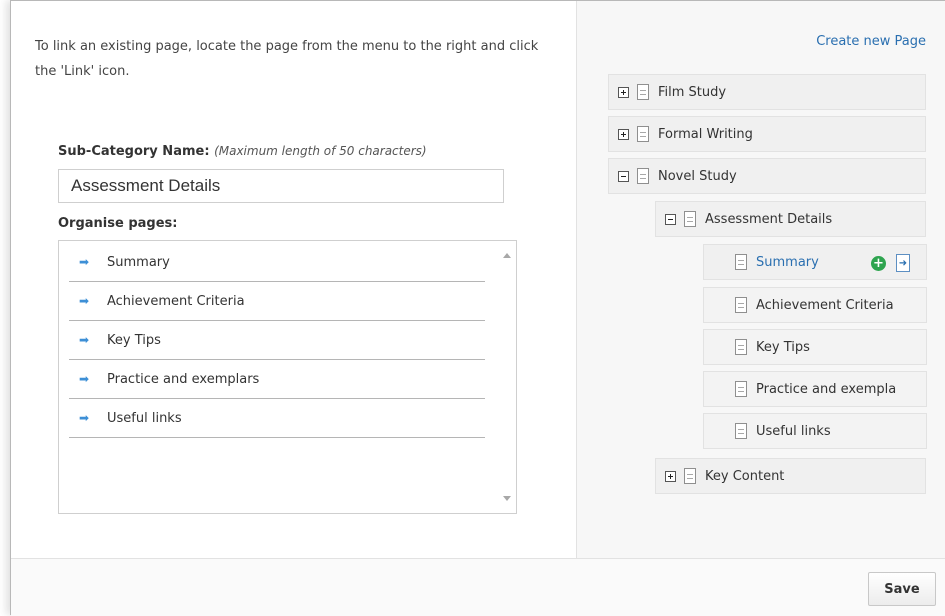 The height and width of the screenshot is (616, 945). What do you see at coordinates (745, 476) in the screenshot?
I see `tree-item-label: Key Content` at bounding box center [745, 476].